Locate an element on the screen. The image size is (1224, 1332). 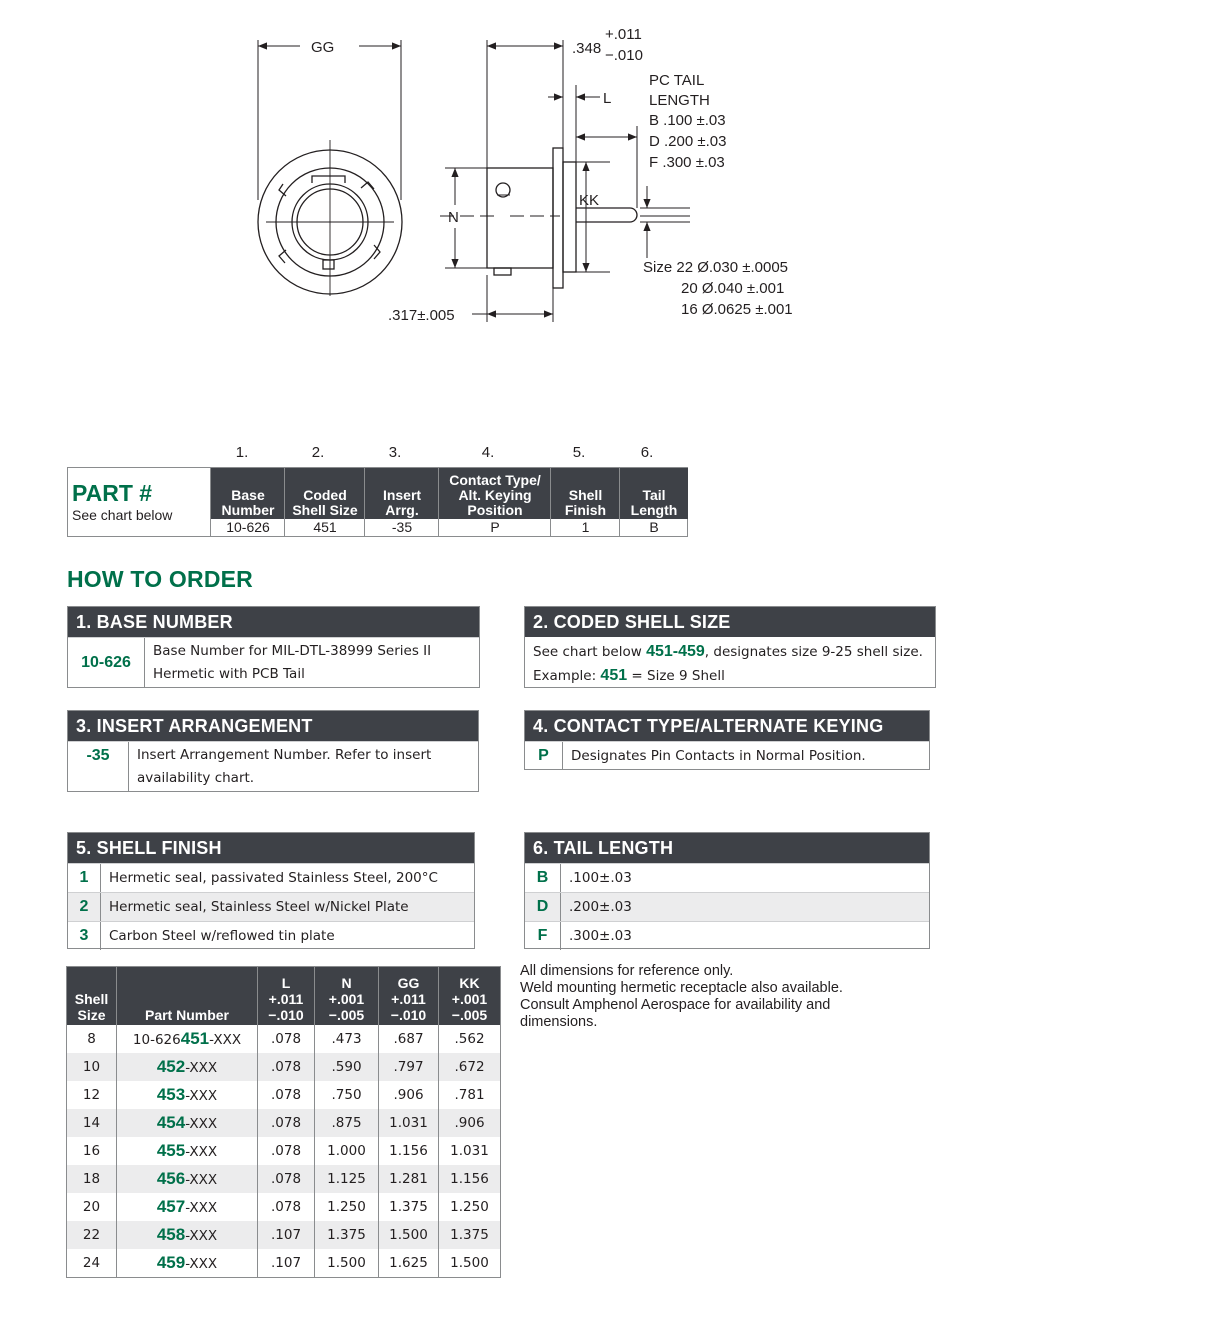
cell-n: .875 is located at coordinates (346, 1123).